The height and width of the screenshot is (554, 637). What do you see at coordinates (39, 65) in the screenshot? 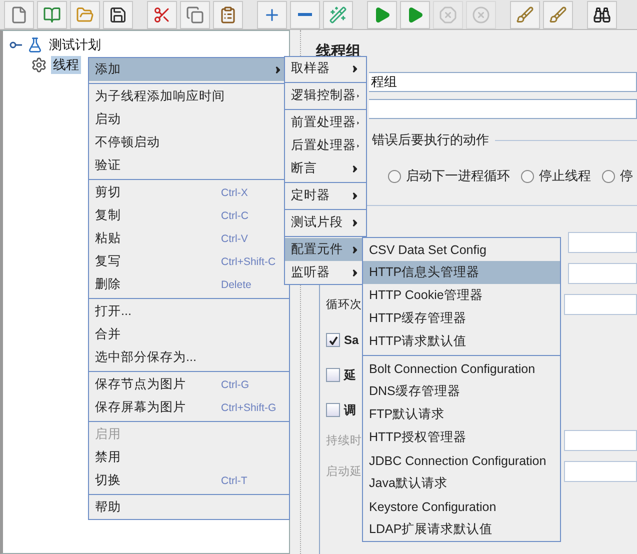
I see `gear-icon` at bounding box center [39, 65].